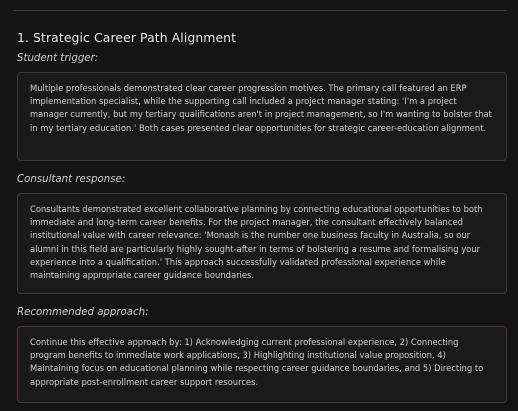 This screenshot has width=518, height=411. What do you see at coordinates (127, 37) in the screenshot?
I see `section-title: 1. Strategic Career Path Alignment` at bounding box center [127, 37].